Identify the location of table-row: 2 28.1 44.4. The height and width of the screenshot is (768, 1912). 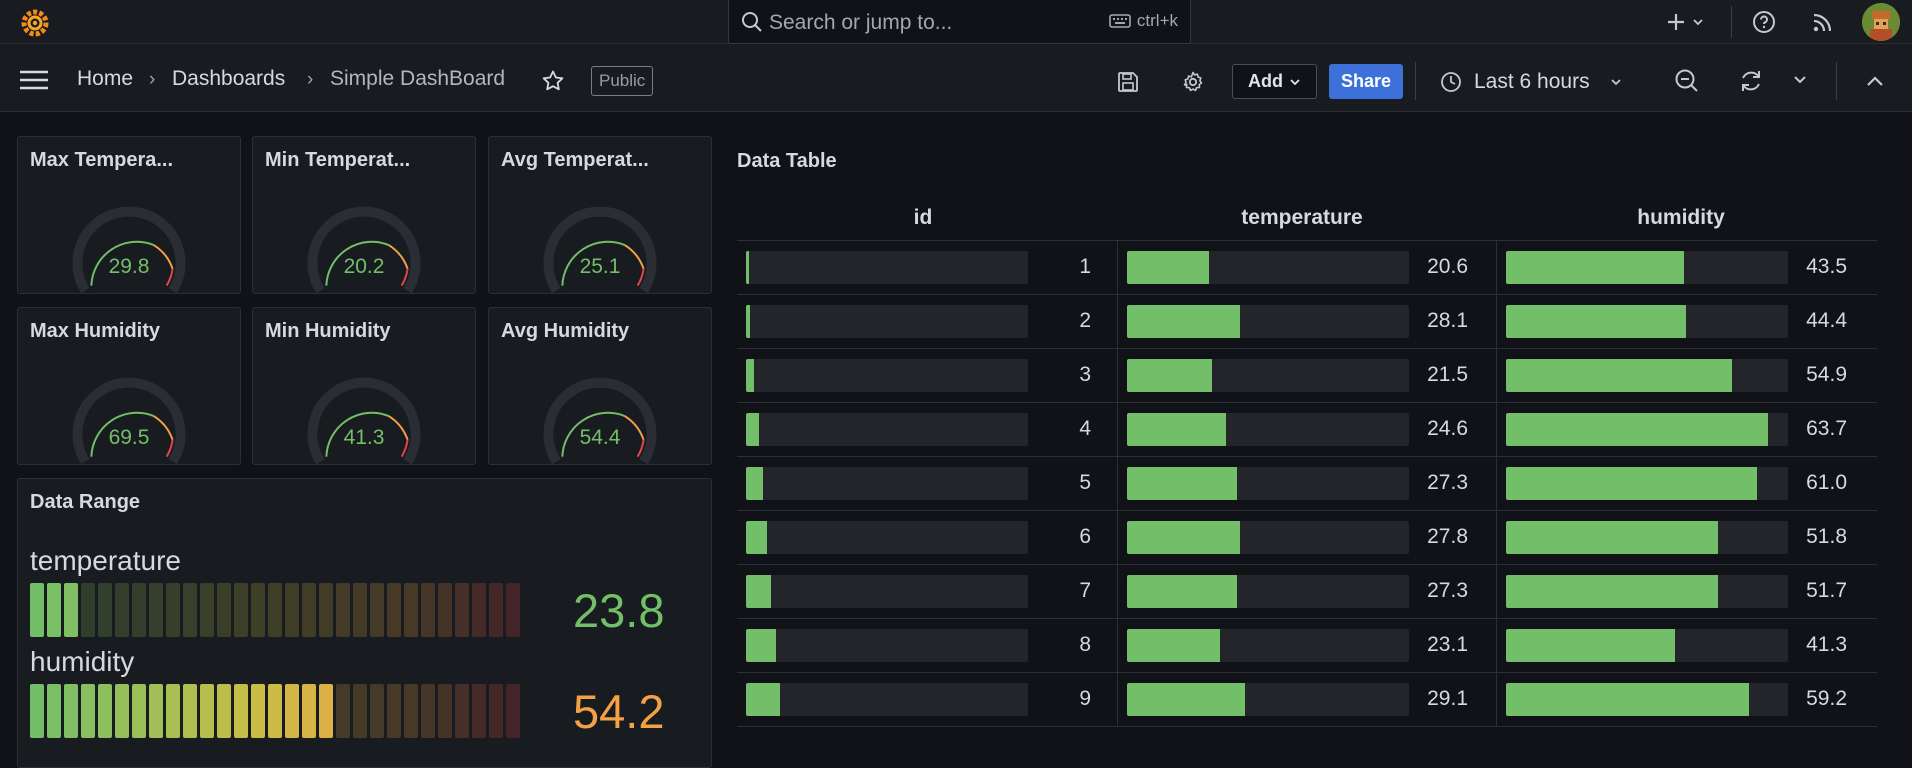
(1307, 321).